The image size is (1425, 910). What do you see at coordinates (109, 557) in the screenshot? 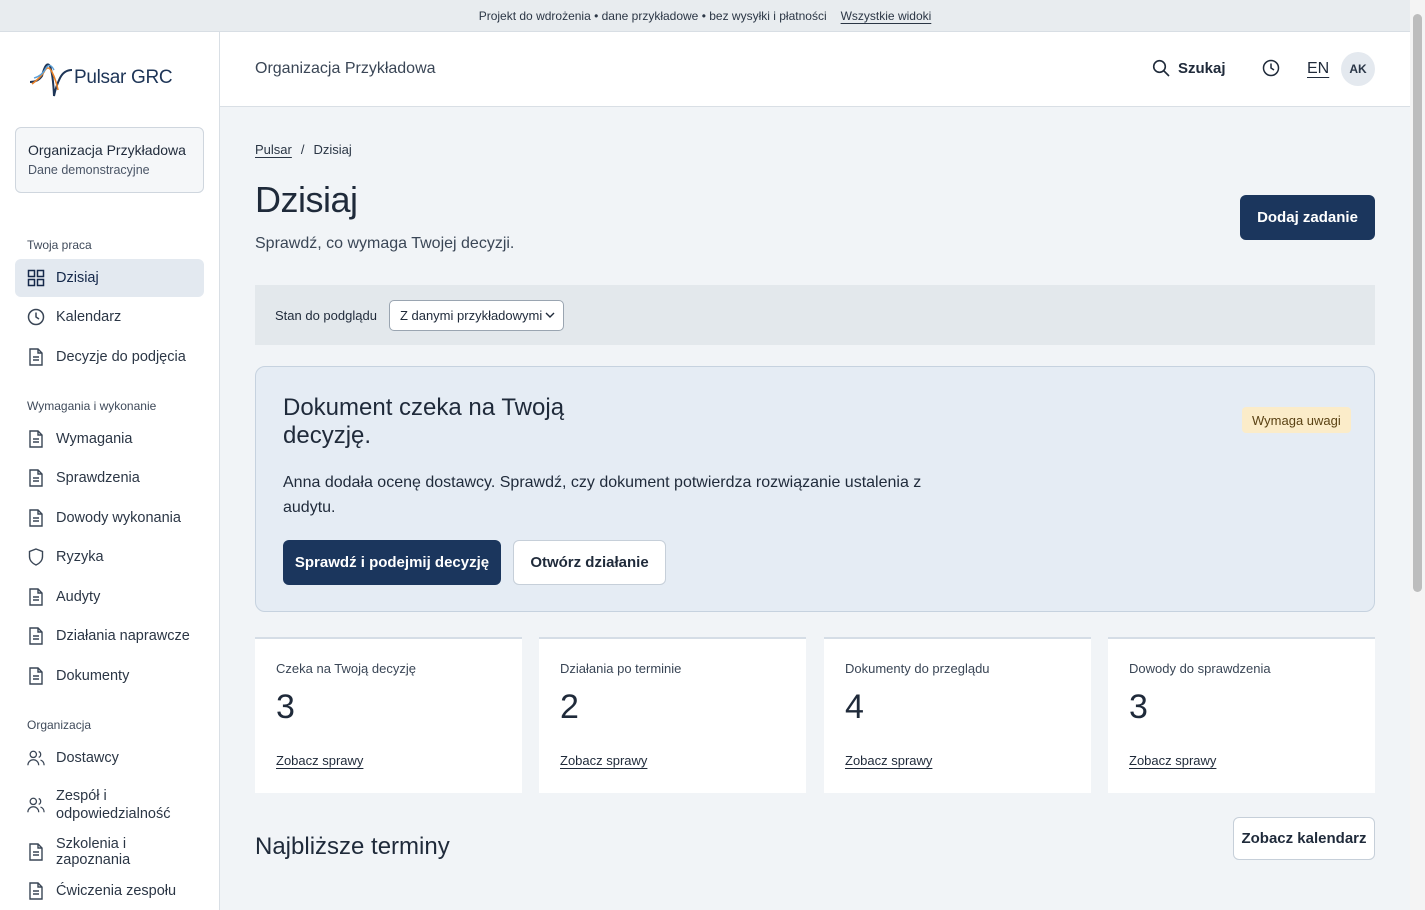
I see `sidebar-item-ryzyka: Ryzyka` at bounding box center [109, 557].